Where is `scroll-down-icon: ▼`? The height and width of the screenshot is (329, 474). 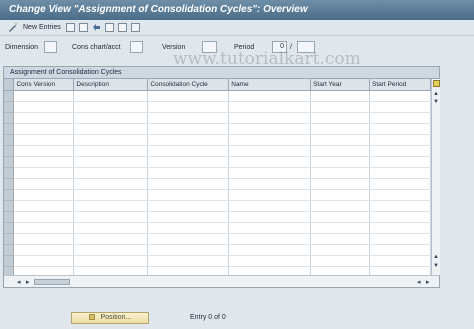 scroll-down-icon: ▼ is located at coordinates (436, 266).